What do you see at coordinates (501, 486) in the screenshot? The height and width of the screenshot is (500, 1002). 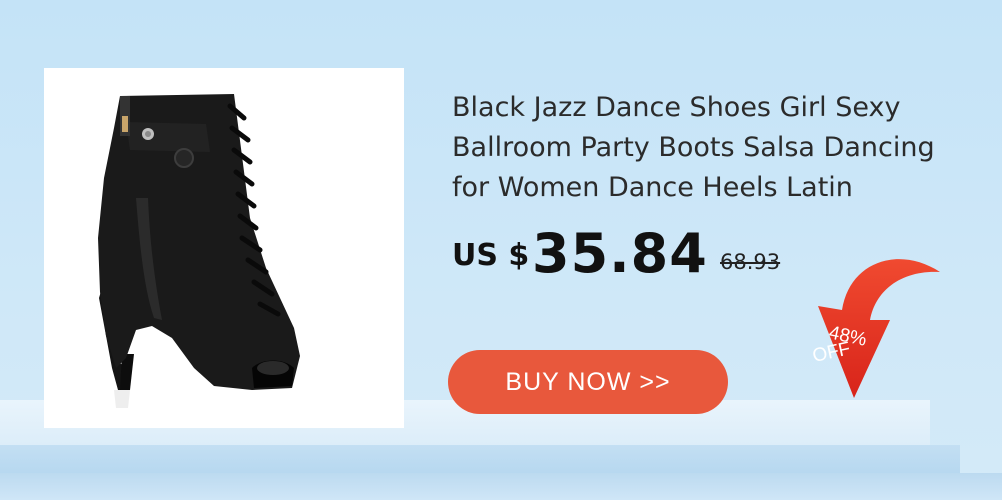 I see `display-shelf-shadow` at bounding box center [501, 486].